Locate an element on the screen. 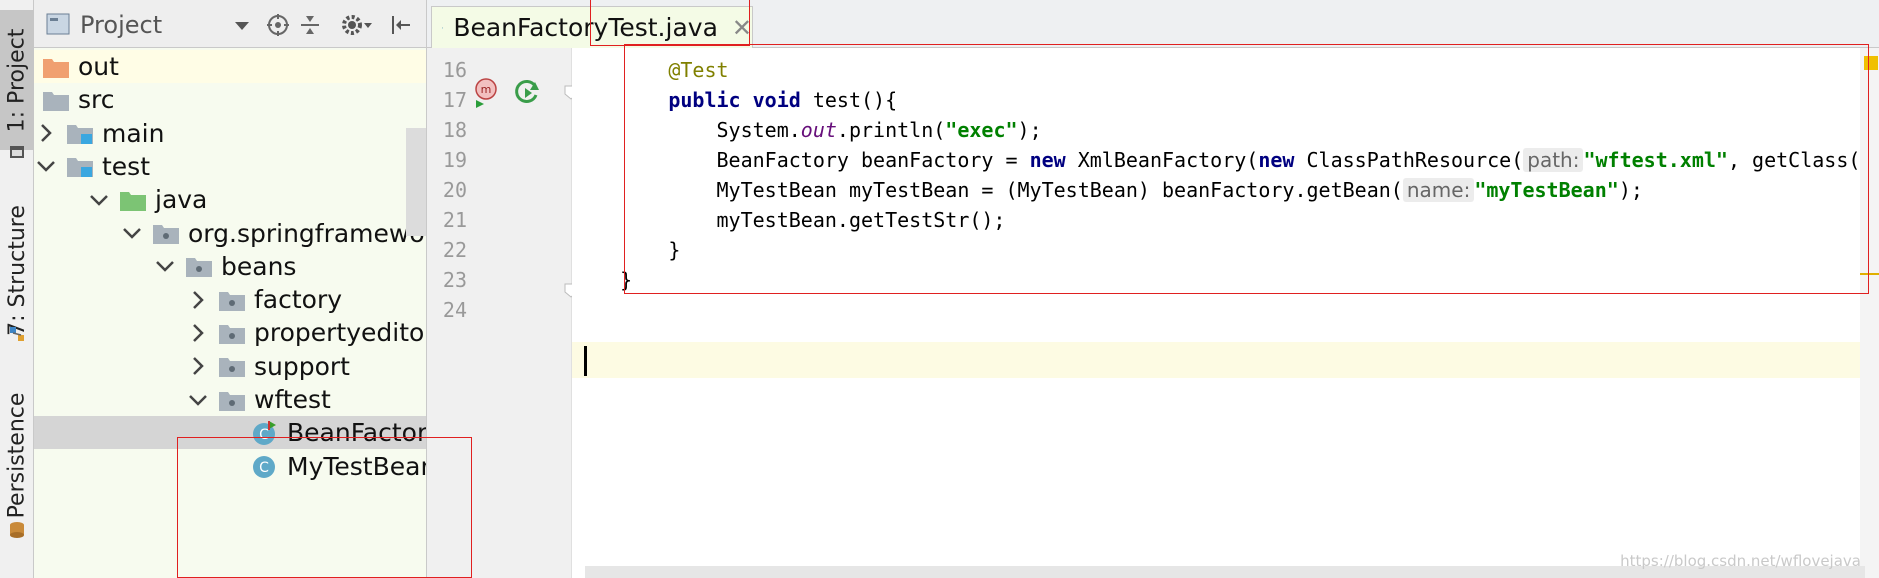 Image resolution: width=1879 pixels, height=578 pixels. run-test-icon is located at coordinates (527, 92).